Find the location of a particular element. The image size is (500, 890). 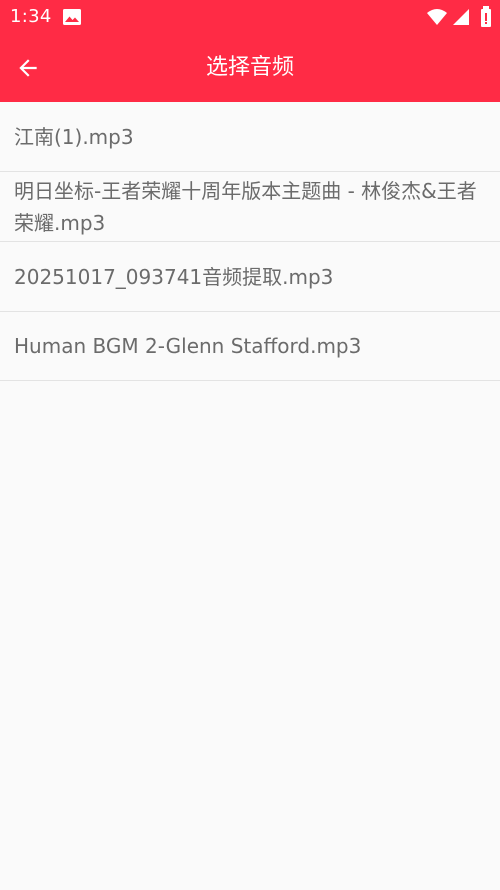

status-bar: 1:34 is located at coordinates (250, 17).